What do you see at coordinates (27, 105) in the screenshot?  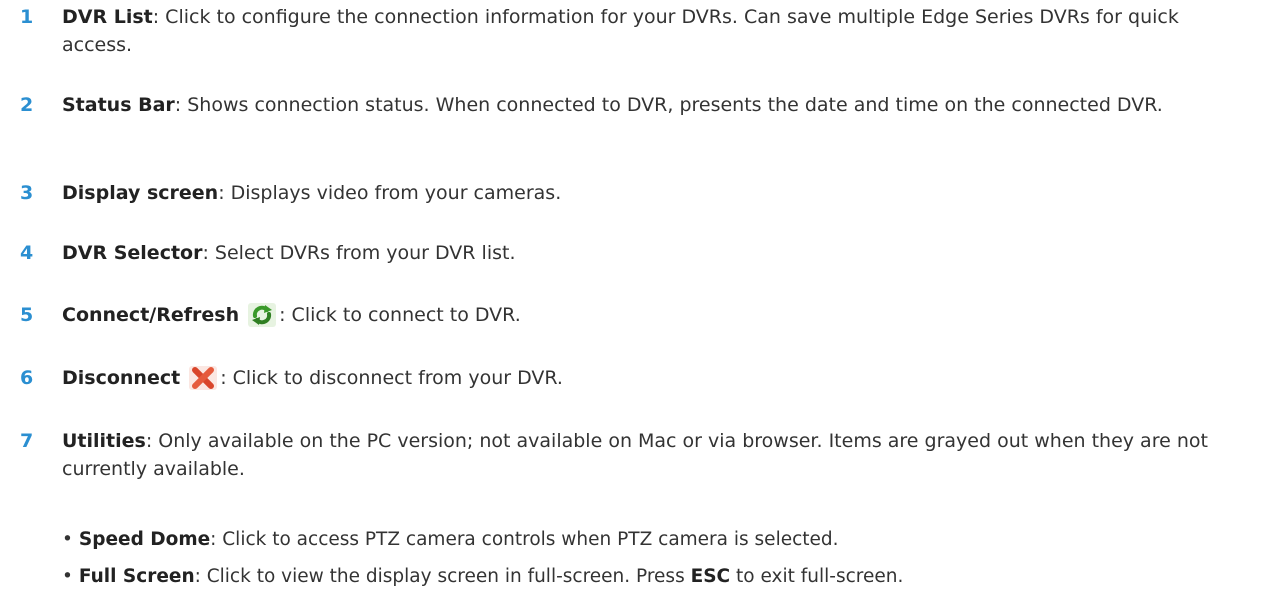 I see `item-number: 2` at bounding box center [27, 105].